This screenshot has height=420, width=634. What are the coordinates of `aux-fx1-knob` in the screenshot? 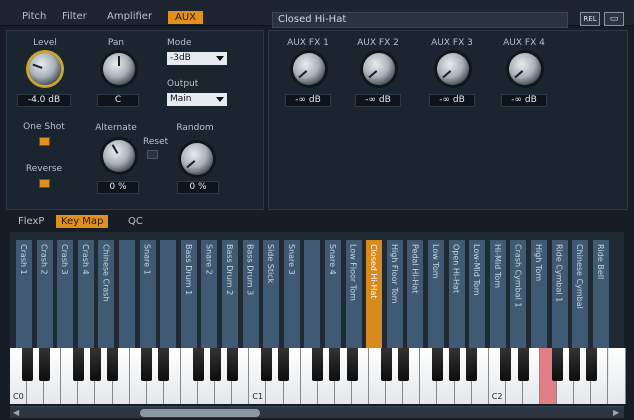 It's located at (309, 69).